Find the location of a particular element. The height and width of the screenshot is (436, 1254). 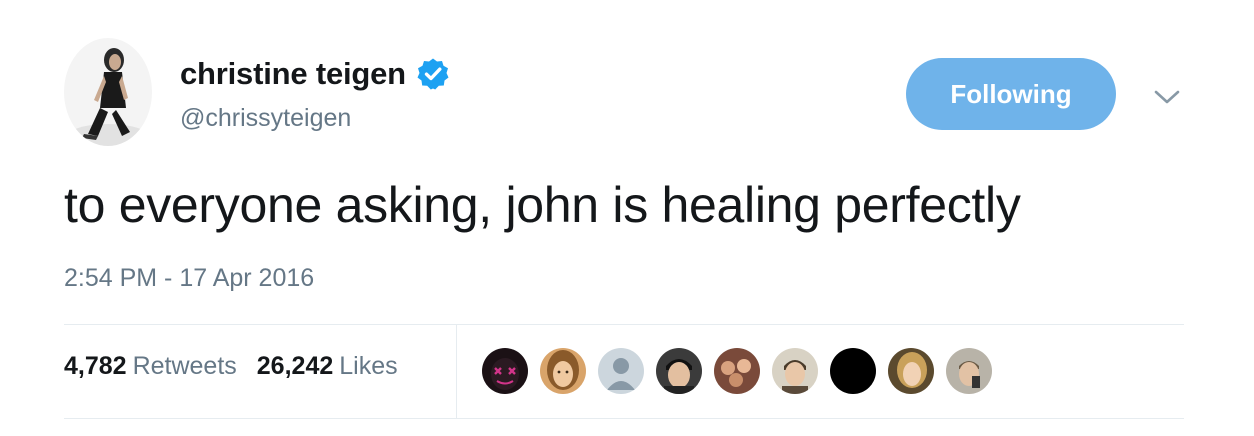

likers-facepile is located at coordinates (743, 371).